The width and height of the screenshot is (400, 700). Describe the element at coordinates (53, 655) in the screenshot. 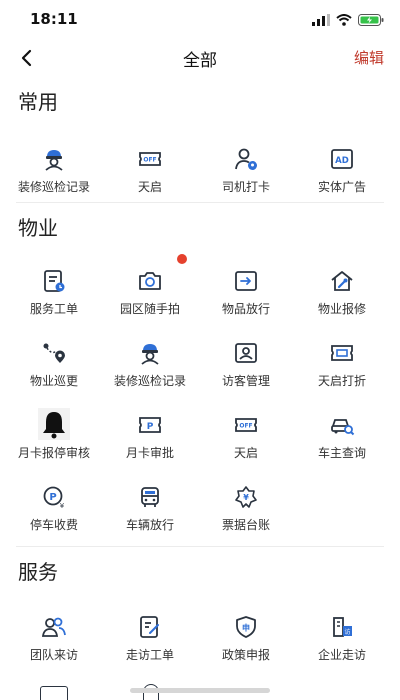

I see `tile-label: 团队来访` at that location.